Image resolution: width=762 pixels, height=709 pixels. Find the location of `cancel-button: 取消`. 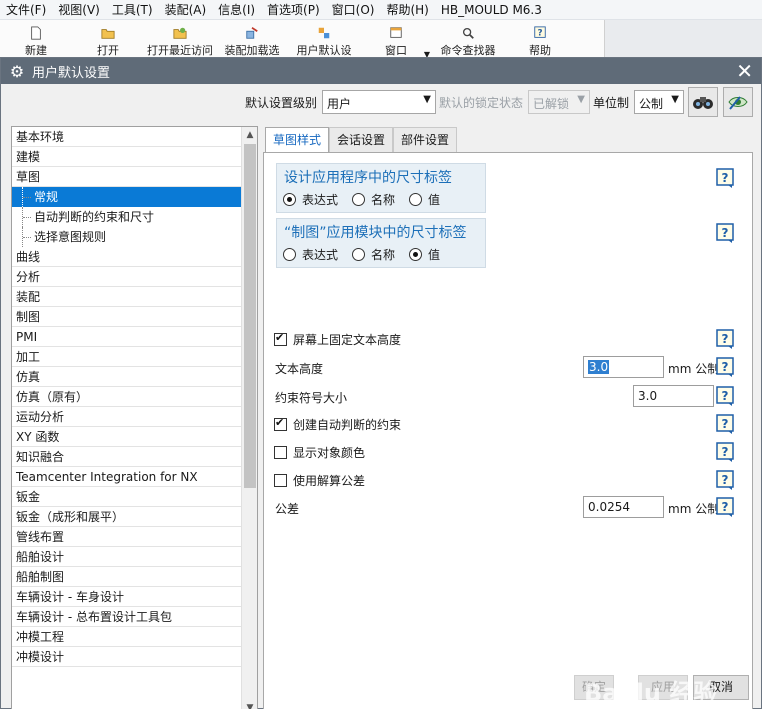

cancel-button: 取消 is located at coordinates (721, 687).